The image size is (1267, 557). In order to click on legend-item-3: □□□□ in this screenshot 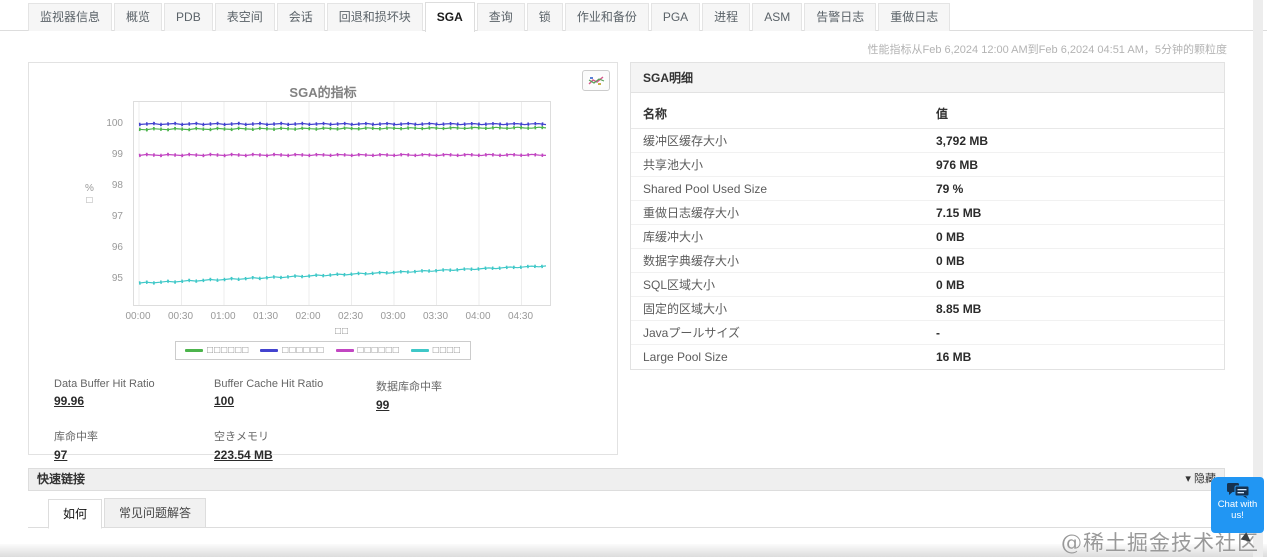, I will do `click(435, 350)`.